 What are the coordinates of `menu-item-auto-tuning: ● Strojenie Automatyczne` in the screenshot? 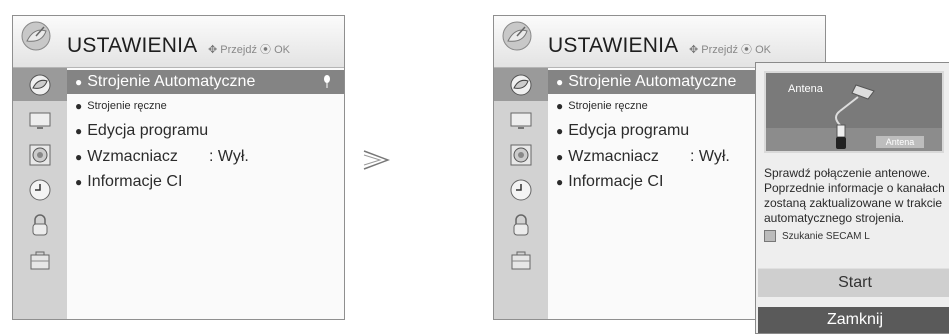 It's located at (205, 82).